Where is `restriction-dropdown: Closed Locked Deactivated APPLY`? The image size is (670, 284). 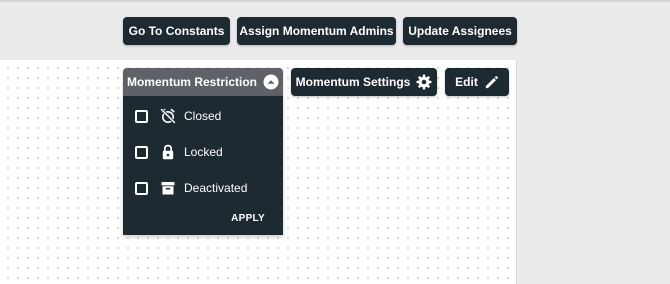
restriction-dropdown: Closed Locked Deactivated APPLY is located at coordinates (203, 165).